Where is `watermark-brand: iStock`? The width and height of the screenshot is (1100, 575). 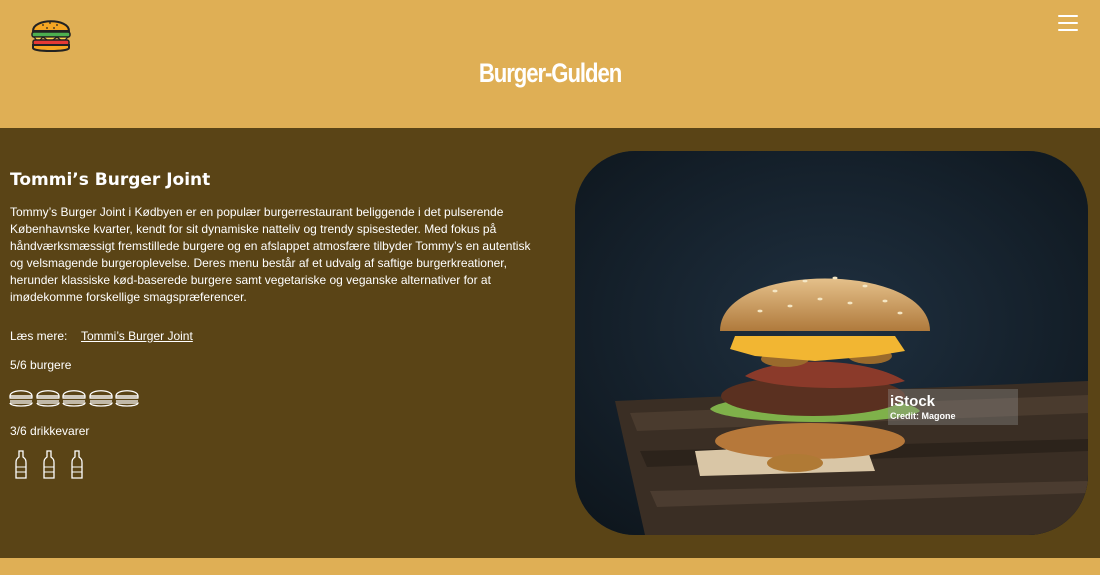
watermark-brand: iStock is located at coordinates (913, 401).